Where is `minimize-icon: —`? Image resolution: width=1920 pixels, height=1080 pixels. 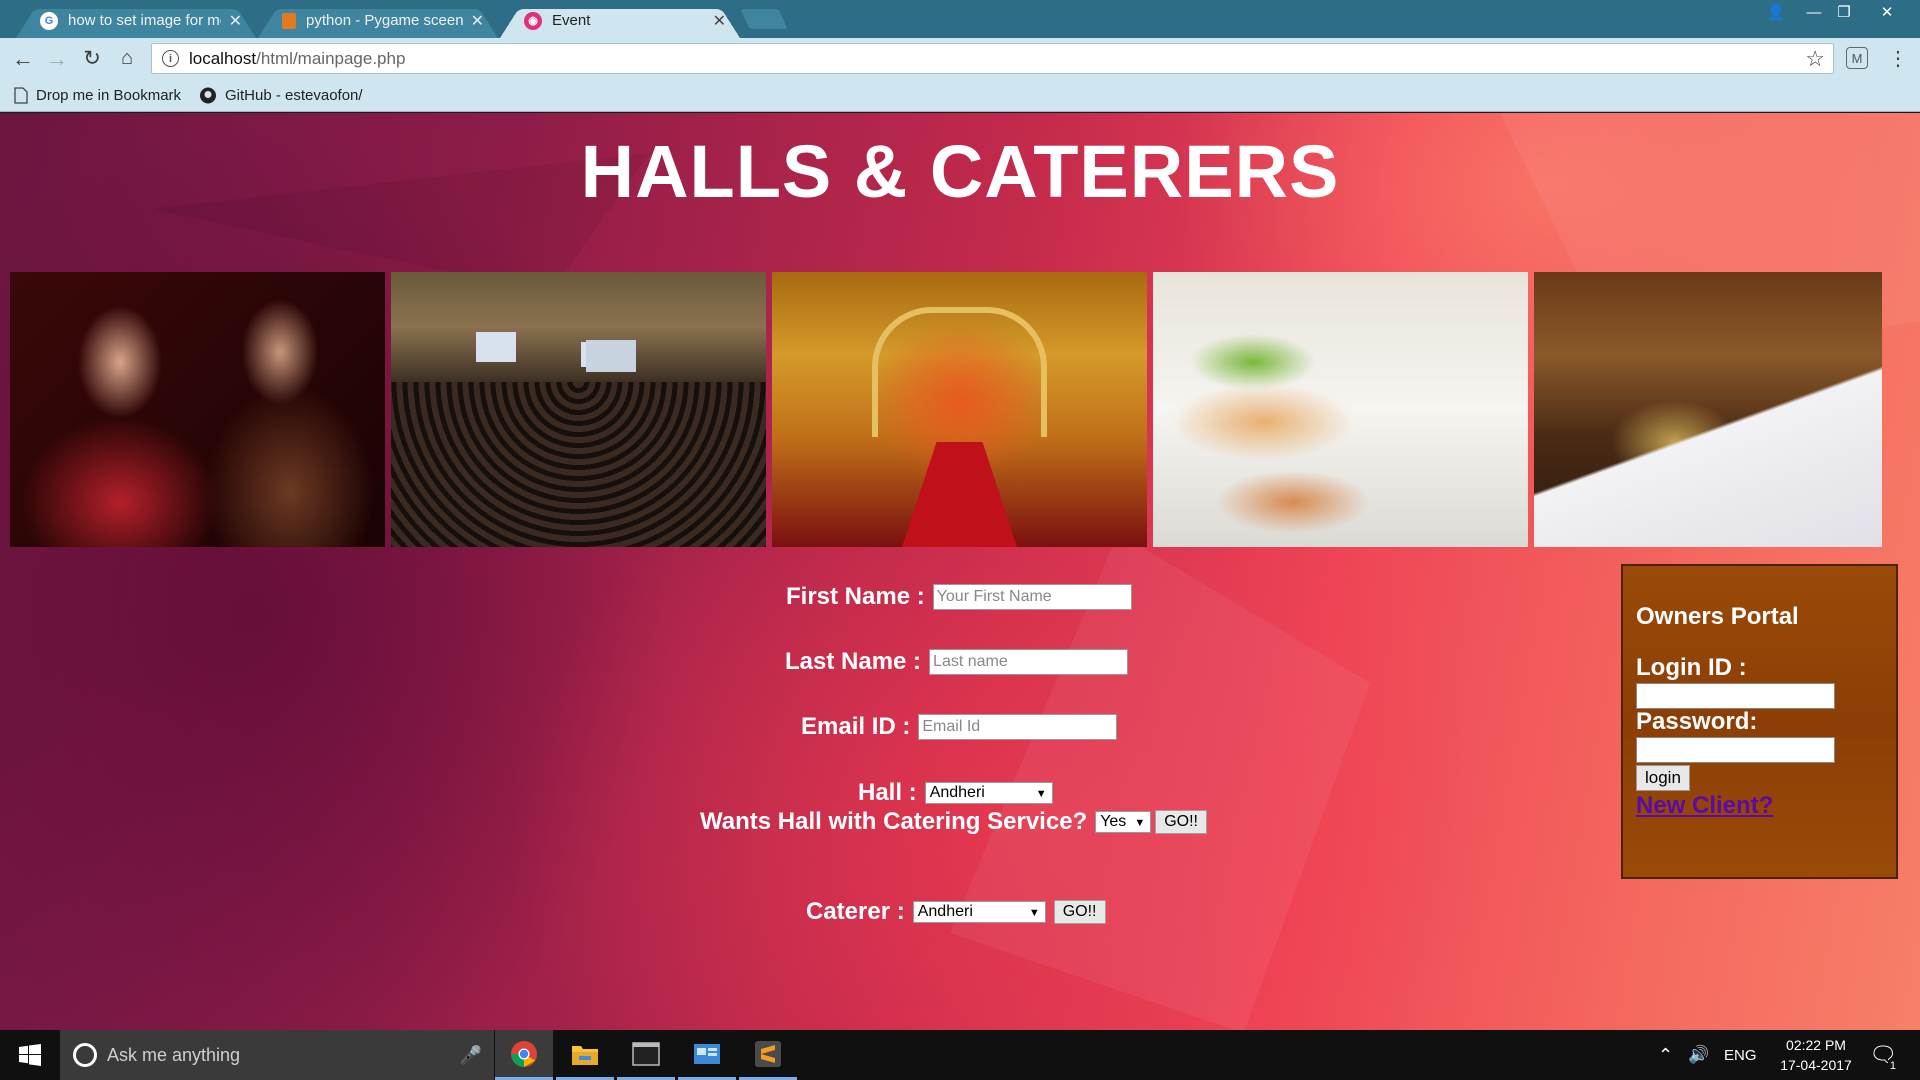
minimize-icon: — is located at coordinates (1814, 12).